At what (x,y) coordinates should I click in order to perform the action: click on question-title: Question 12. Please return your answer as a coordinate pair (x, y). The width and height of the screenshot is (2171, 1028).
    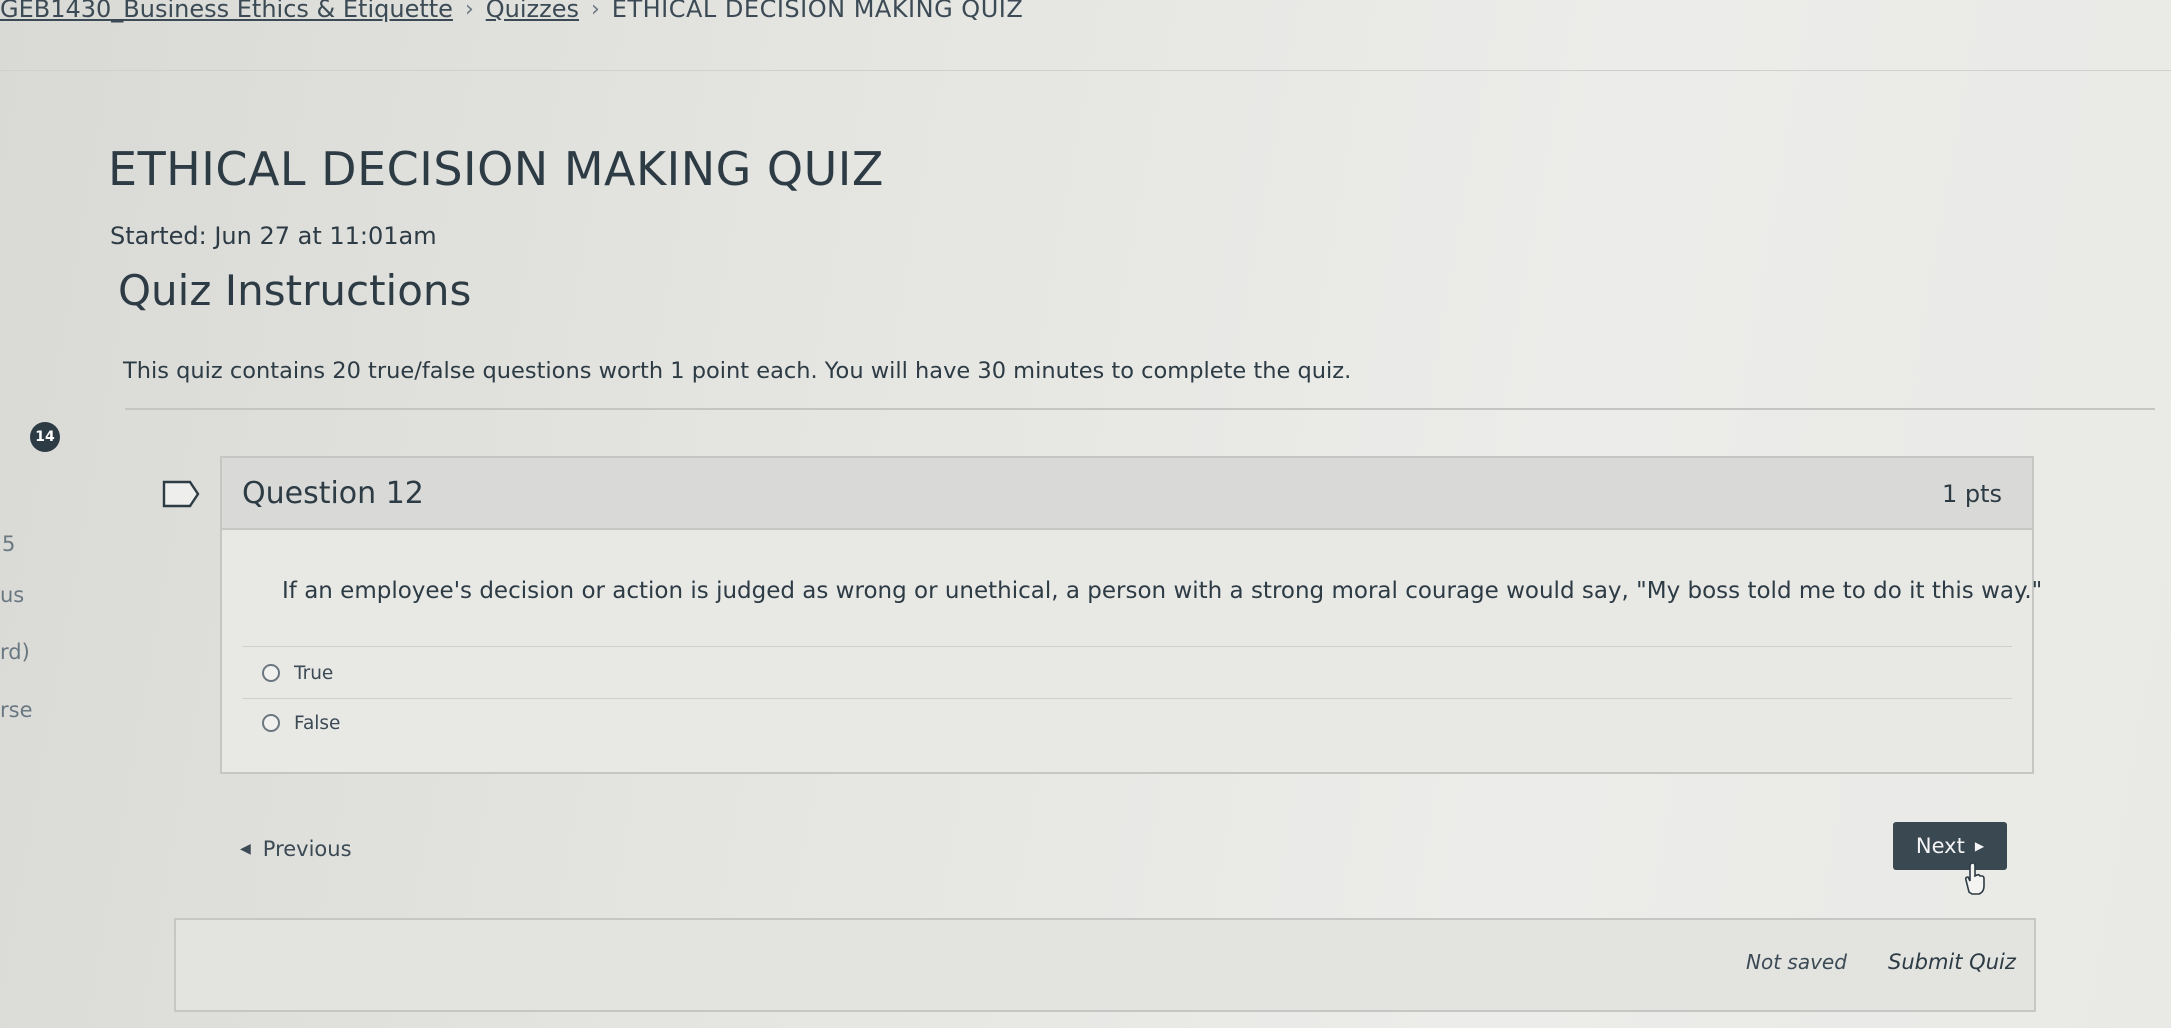
    Looking at the image, I should click on (333, 493).